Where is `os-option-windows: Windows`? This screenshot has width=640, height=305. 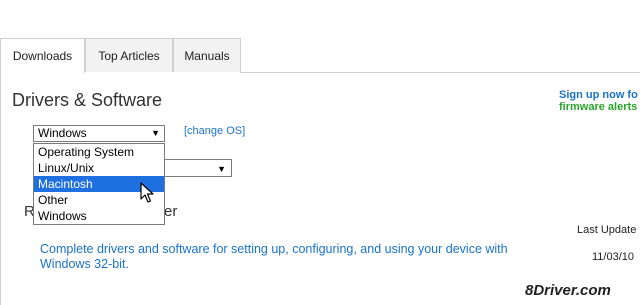 os-option-windows: Windows is located at coordinates (99, 216).